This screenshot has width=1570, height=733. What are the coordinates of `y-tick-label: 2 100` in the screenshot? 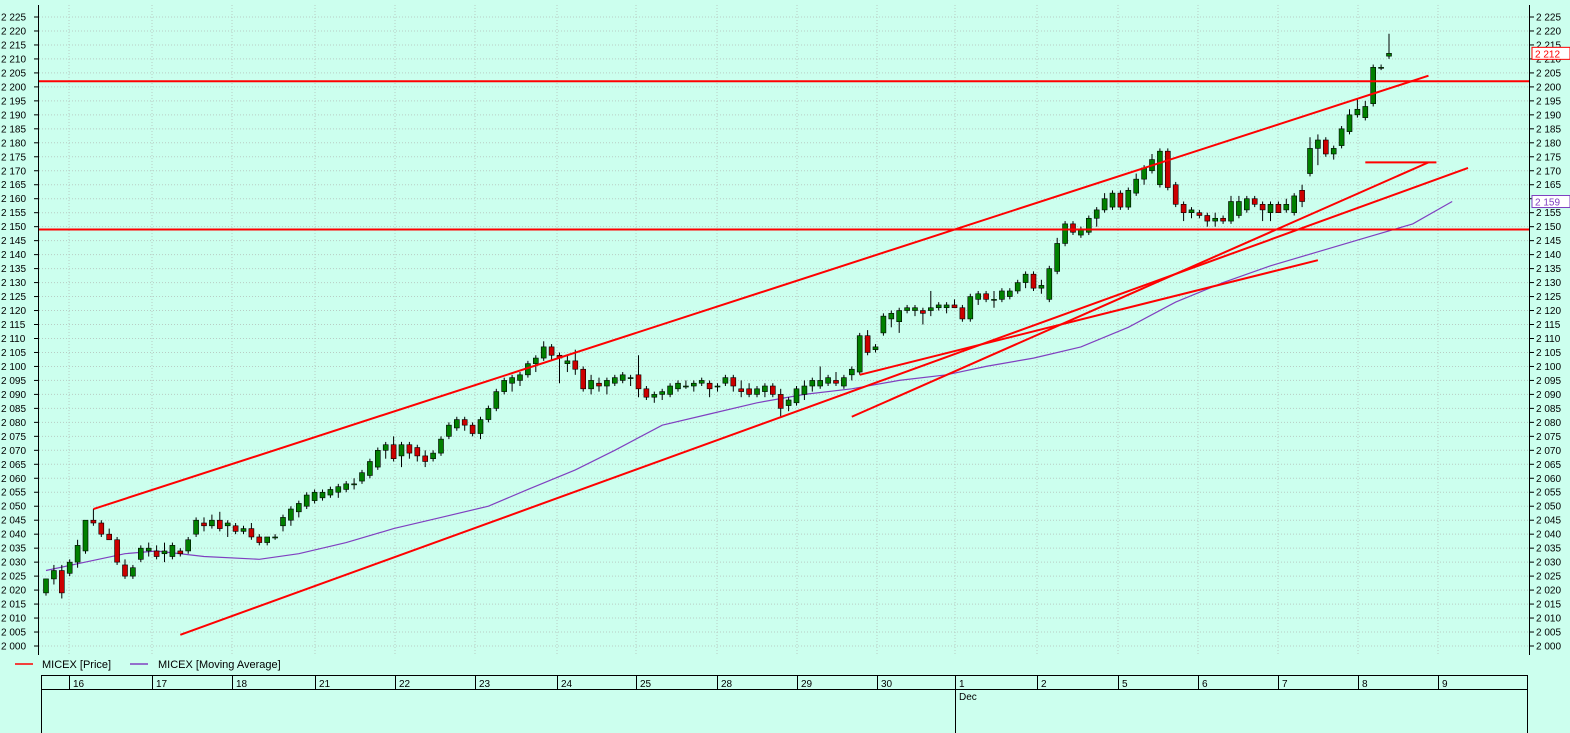 It's located at (13, 367).